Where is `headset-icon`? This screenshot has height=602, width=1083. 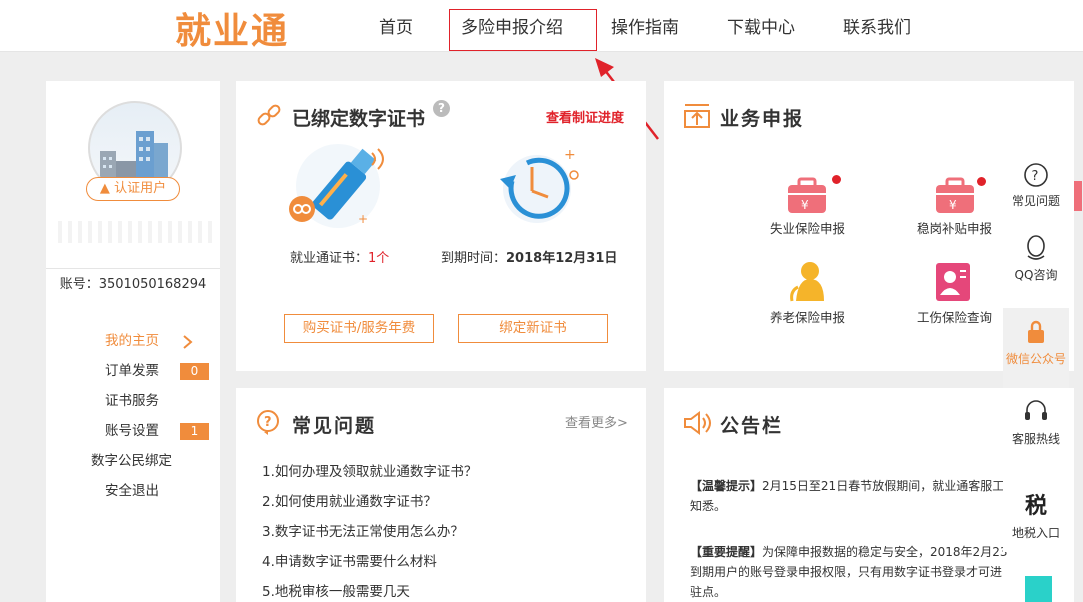 headset-icon is located at coordinates (1036, 410).